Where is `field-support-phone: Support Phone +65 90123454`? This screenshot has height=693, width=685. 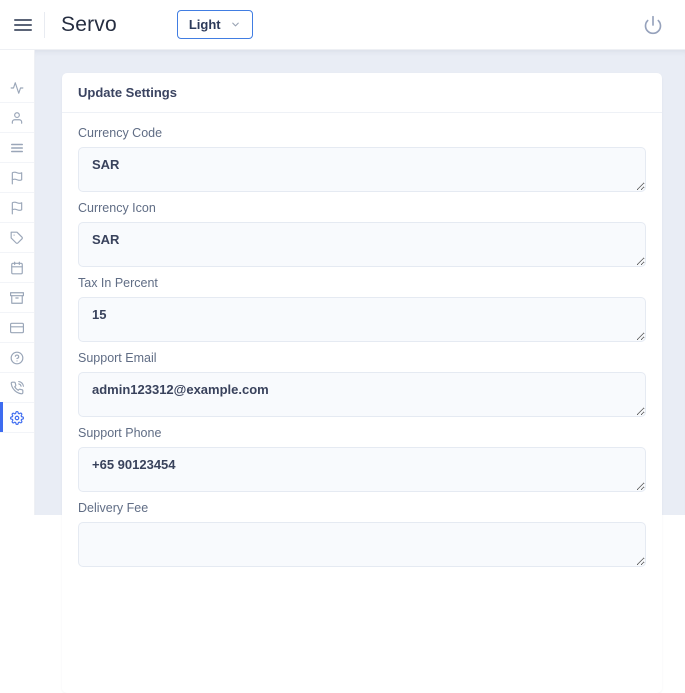 field-support-phone: Support Phone +65 90123454 is located at coordinates (362, 459).